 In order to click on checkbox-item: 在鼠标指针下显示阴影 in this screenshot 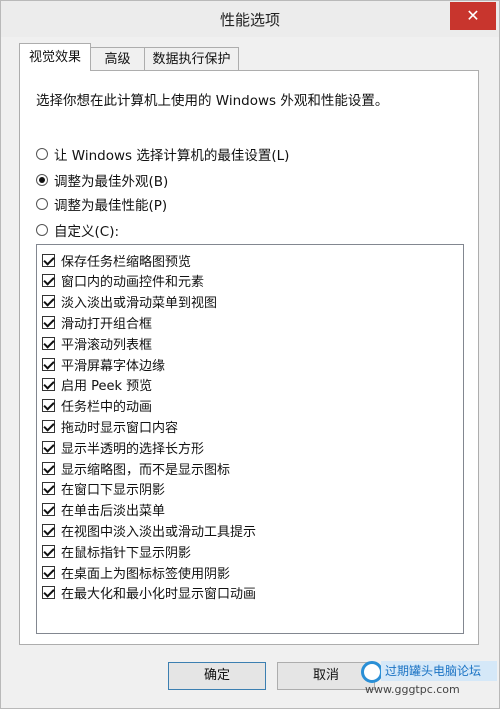, I will do `click(116, 551)`.